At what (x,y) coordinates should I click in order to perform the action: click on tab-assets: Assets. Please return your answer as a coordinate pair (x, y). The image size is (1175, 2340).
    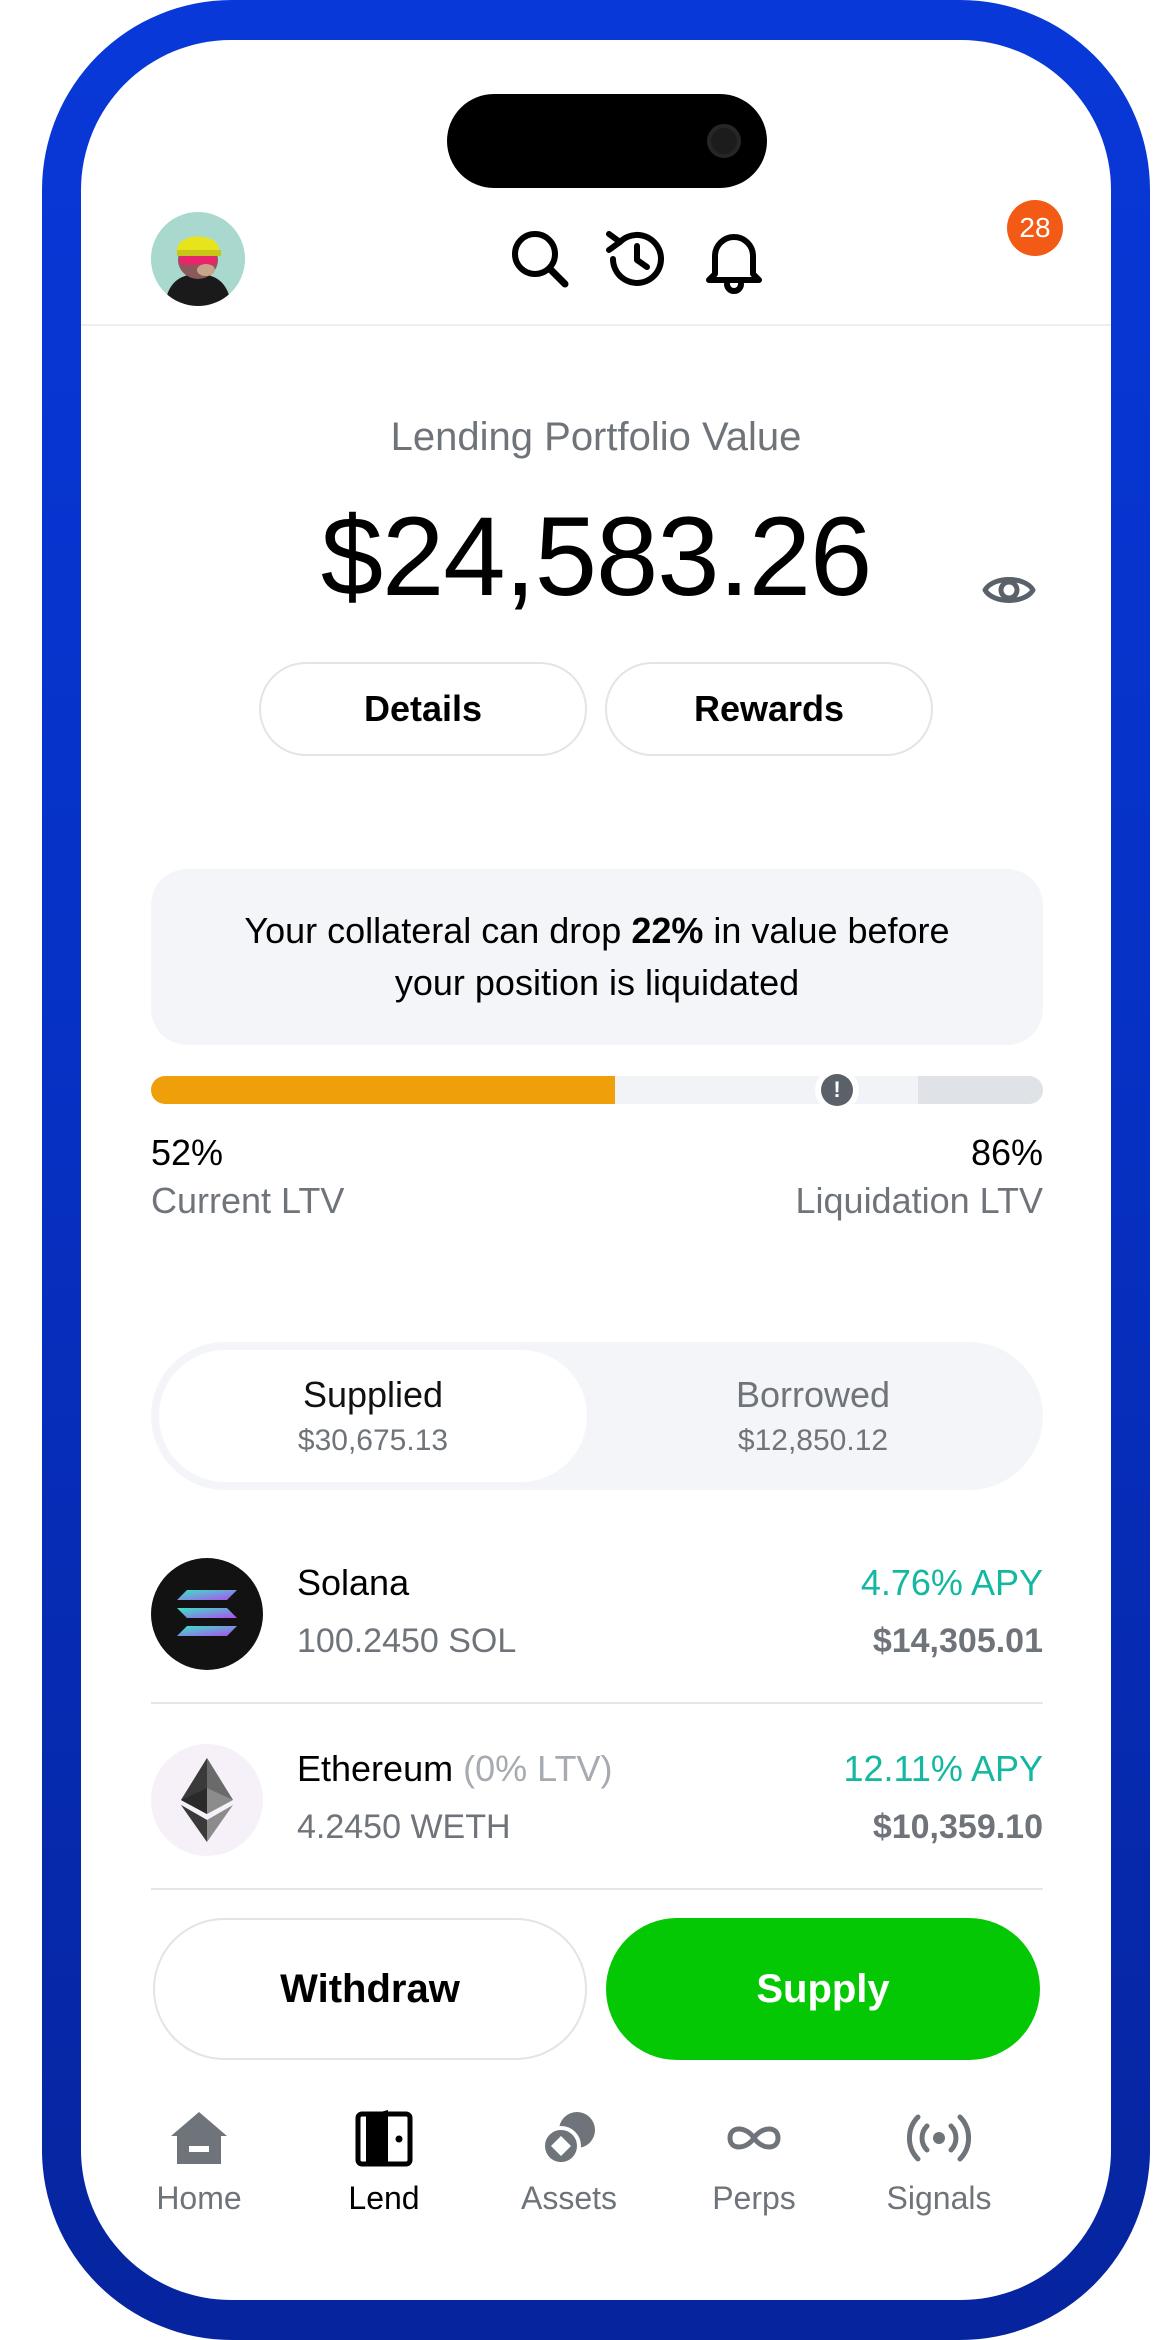
    Looking at the image, I should click on (569, 2166).